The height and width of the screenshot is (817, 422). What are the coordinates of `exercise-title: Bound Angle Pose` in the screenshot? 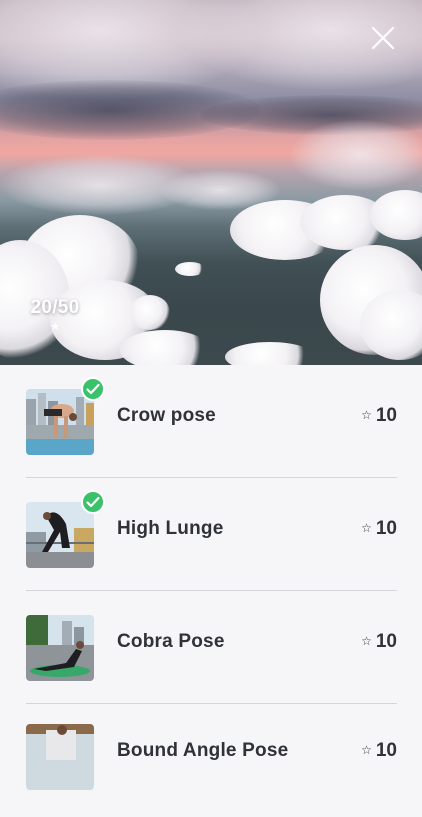 It's located at (203, 750).